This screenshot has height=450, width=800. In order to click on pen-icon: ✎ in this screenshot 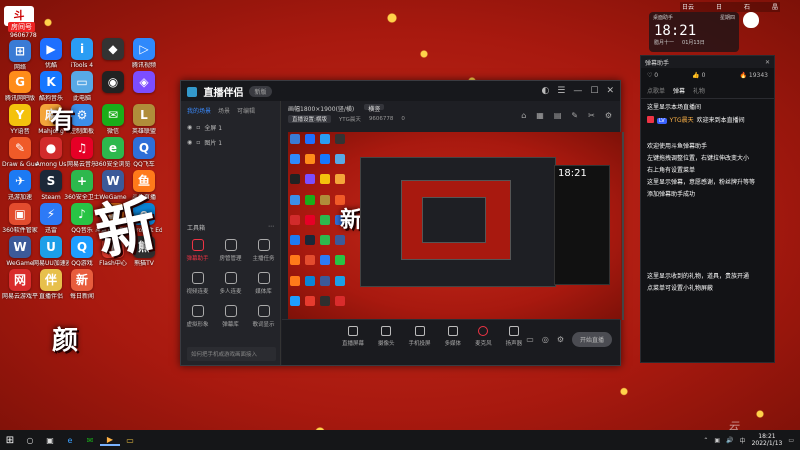, I will do `click(574, 115)`.